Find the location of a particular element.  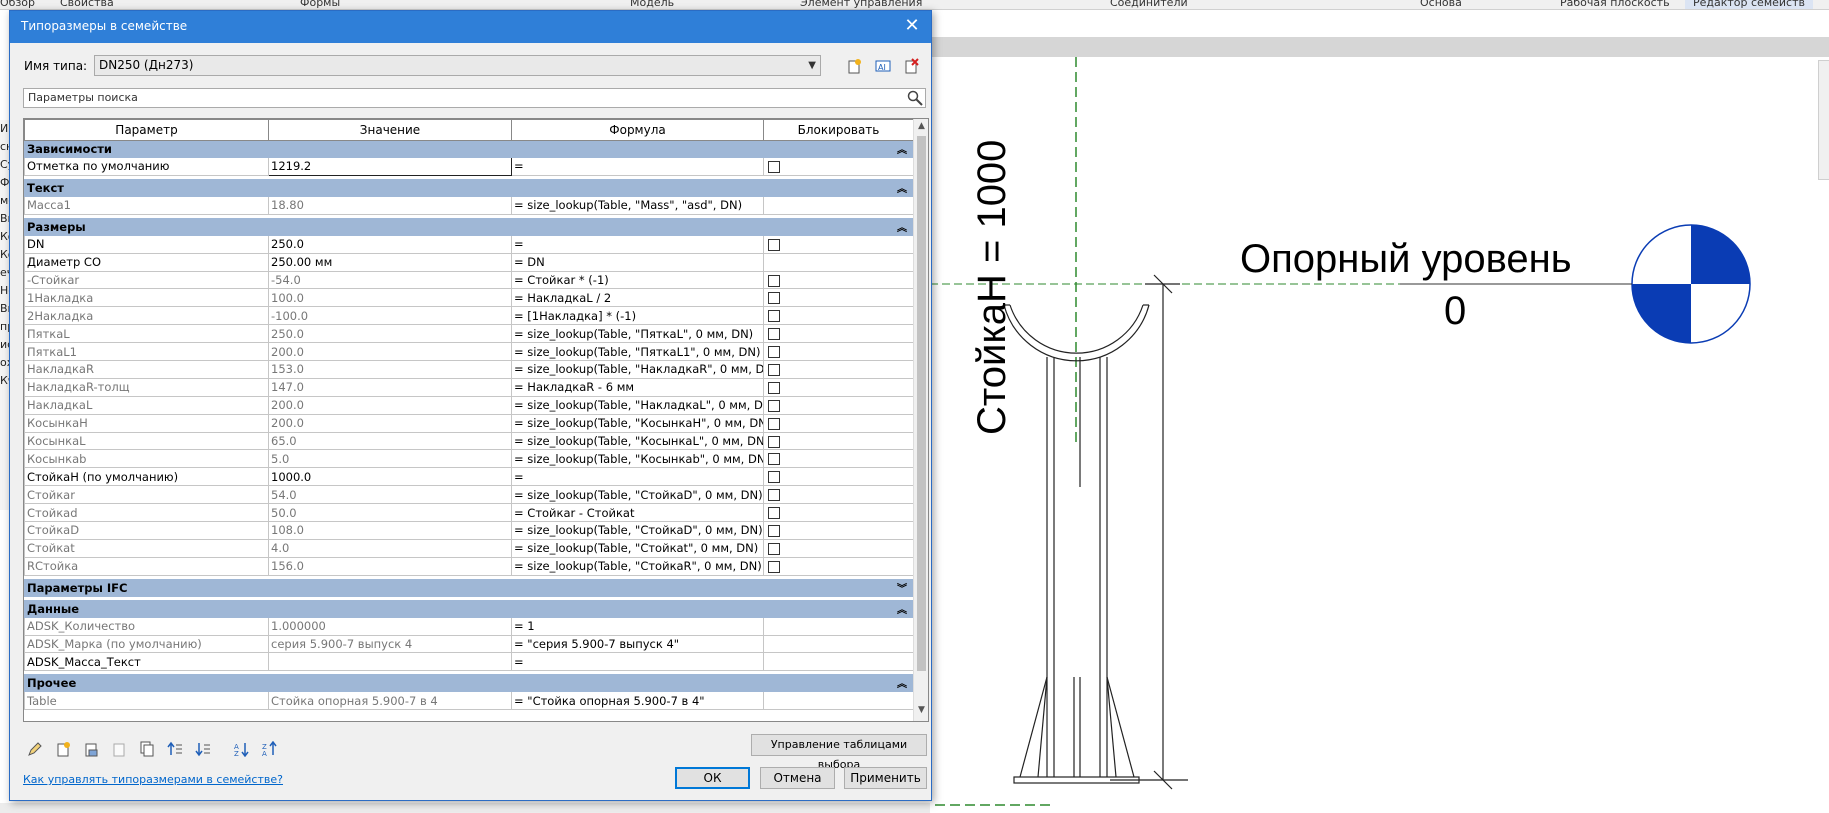

scrollbar-thumb is located at coordinates (921, 403).